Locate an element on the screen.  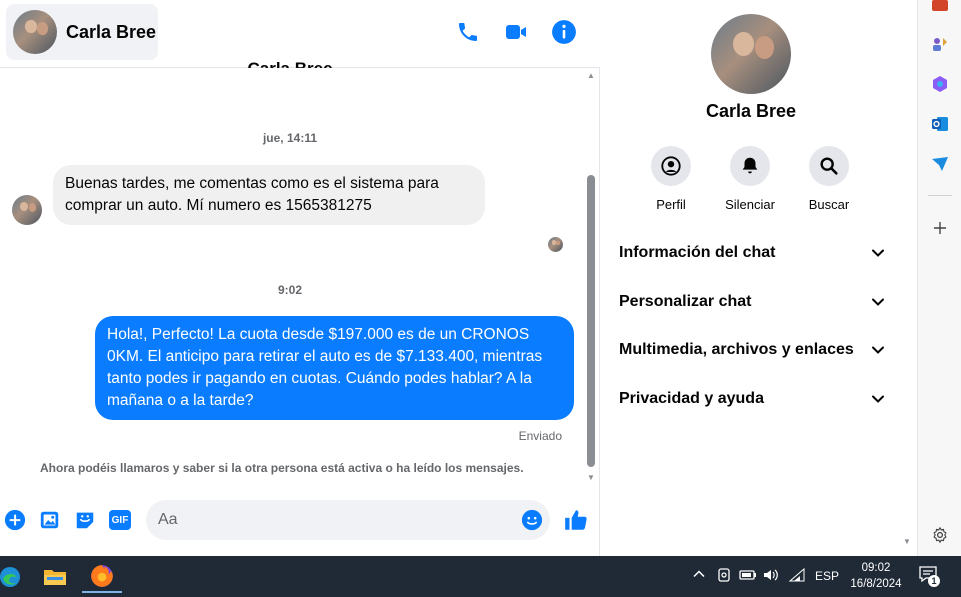
taskbar: ESP 09:02 16/8/2024 1 is located at coordinates (480, 576).